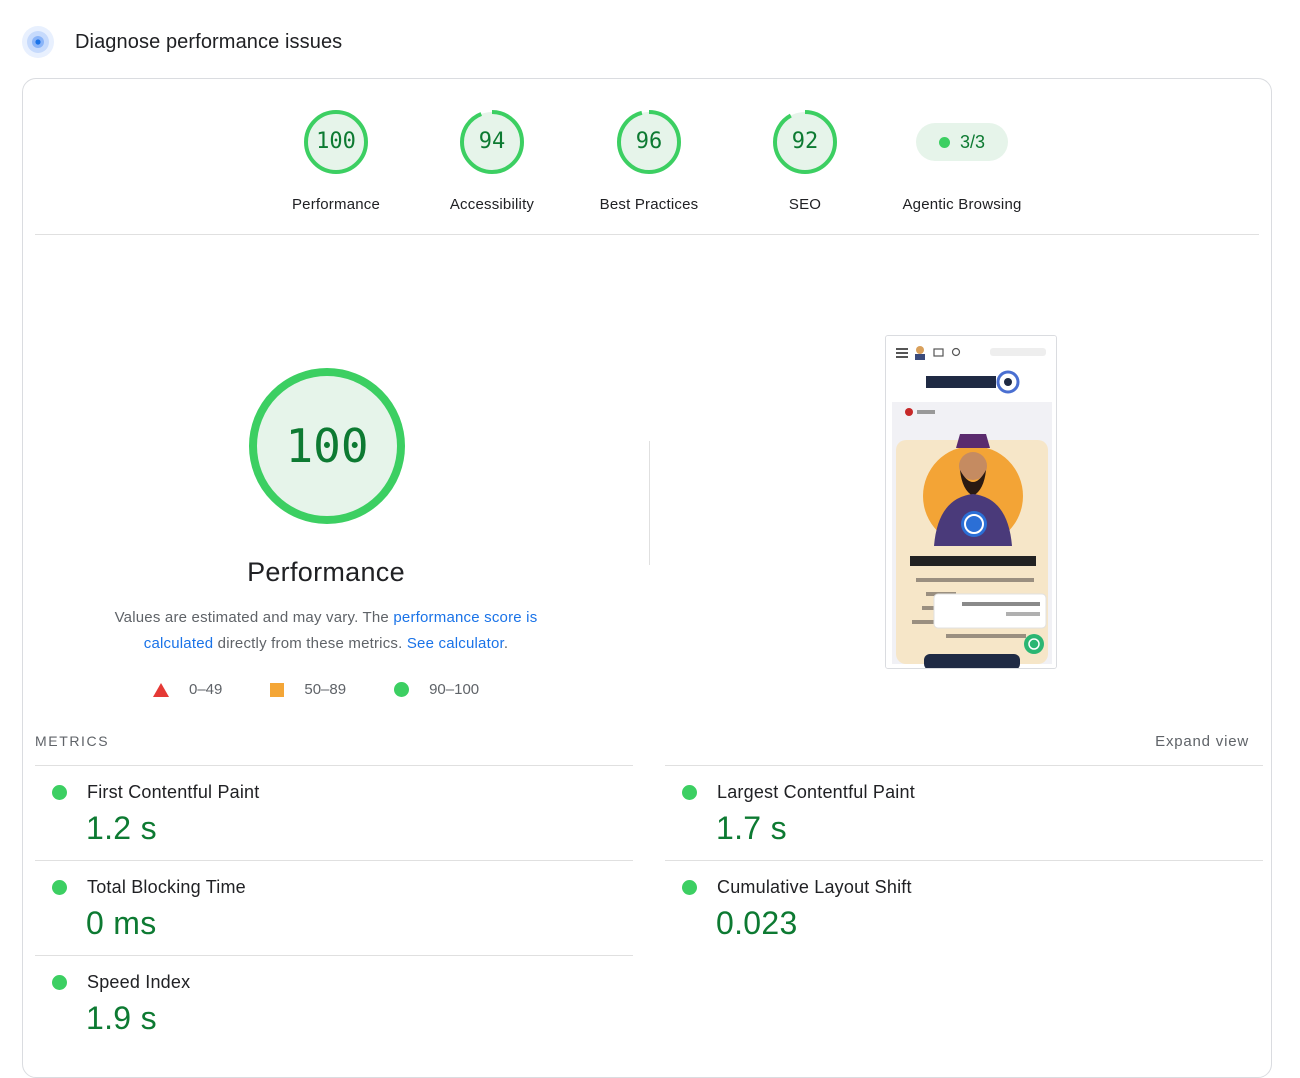 The image size is (1300, 1078). I want to click on vertical-divider, so click(649, 503).